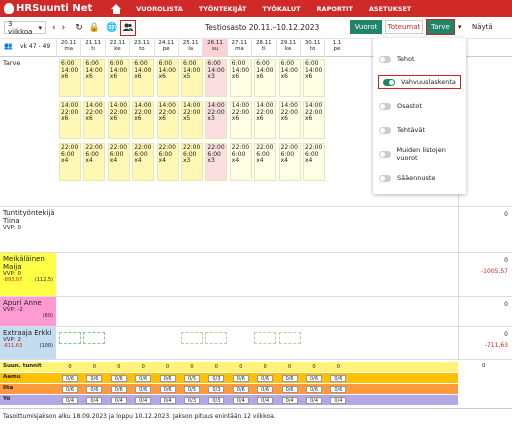 The image size is (512, 424). What do you see at coordinates (422, 154) in the screenshot?
I see `dropdown-item: Muiden listojen vuorot` at bounding box center [422, 154].